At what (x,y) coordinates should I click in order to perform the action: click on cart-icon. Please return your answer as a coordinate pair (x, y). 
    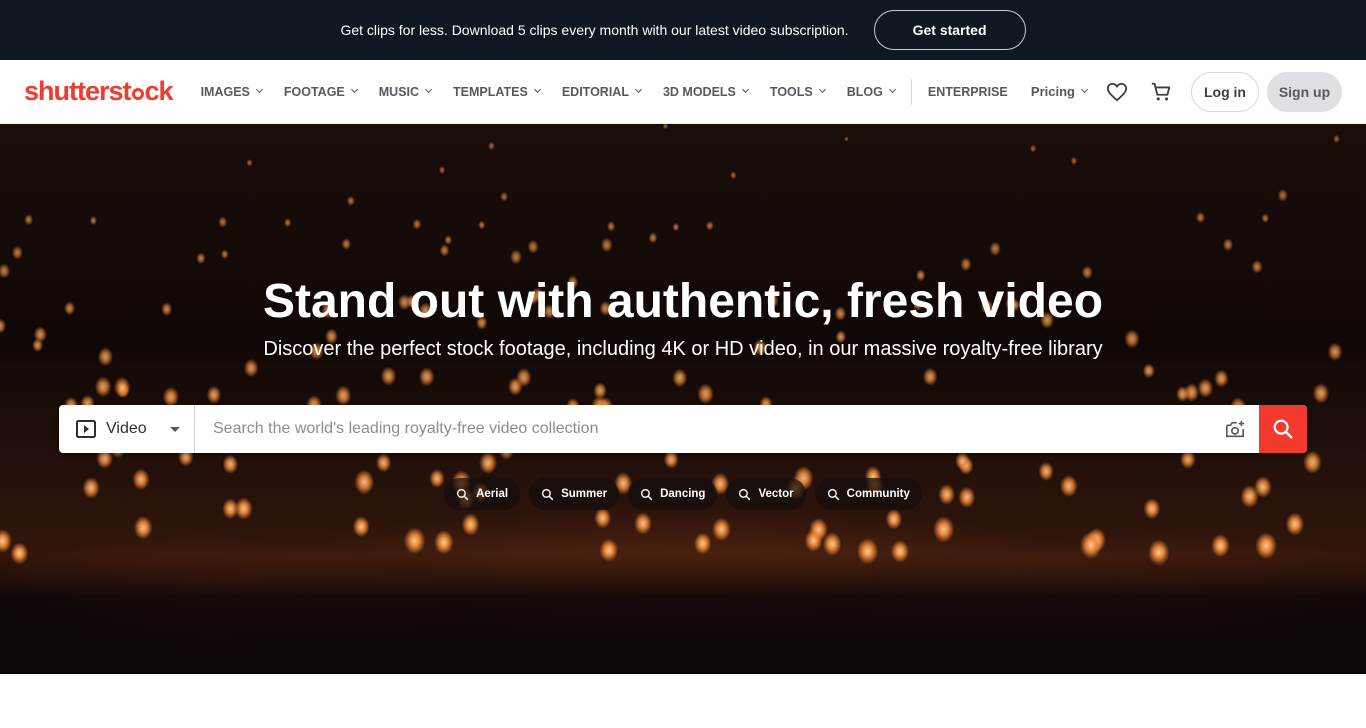
    Looking at the image, I should click on (1161, 92).